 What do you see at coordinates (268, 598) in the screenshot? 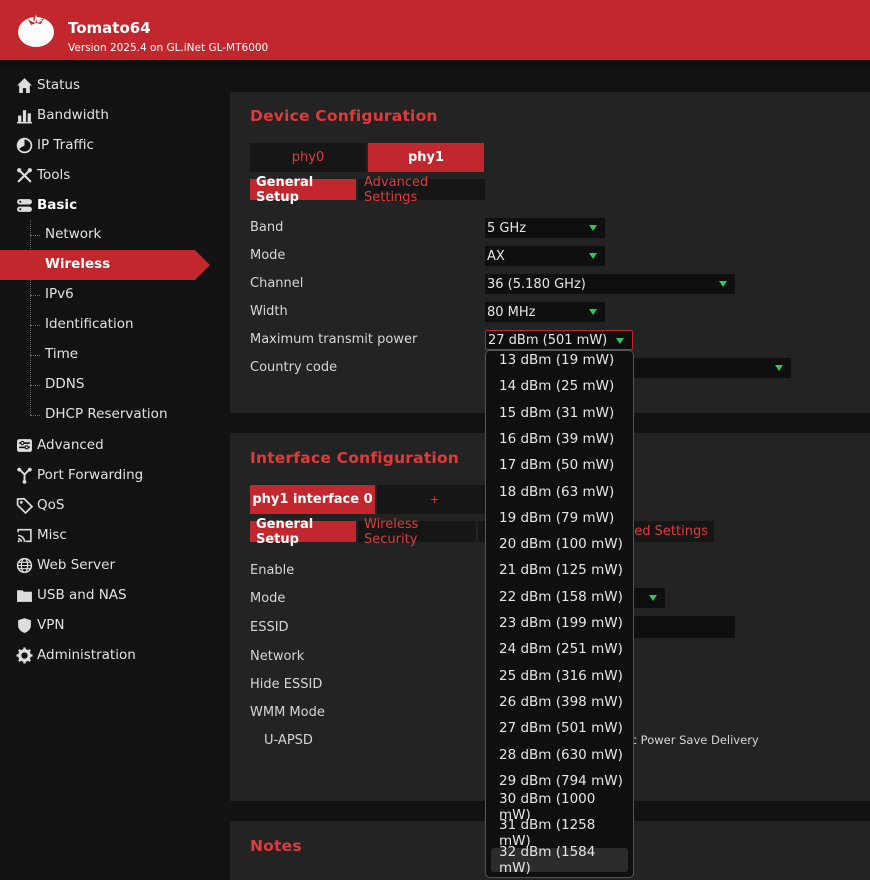
I see `iface-mode-label: Mode` at bounding box center [268, 598].